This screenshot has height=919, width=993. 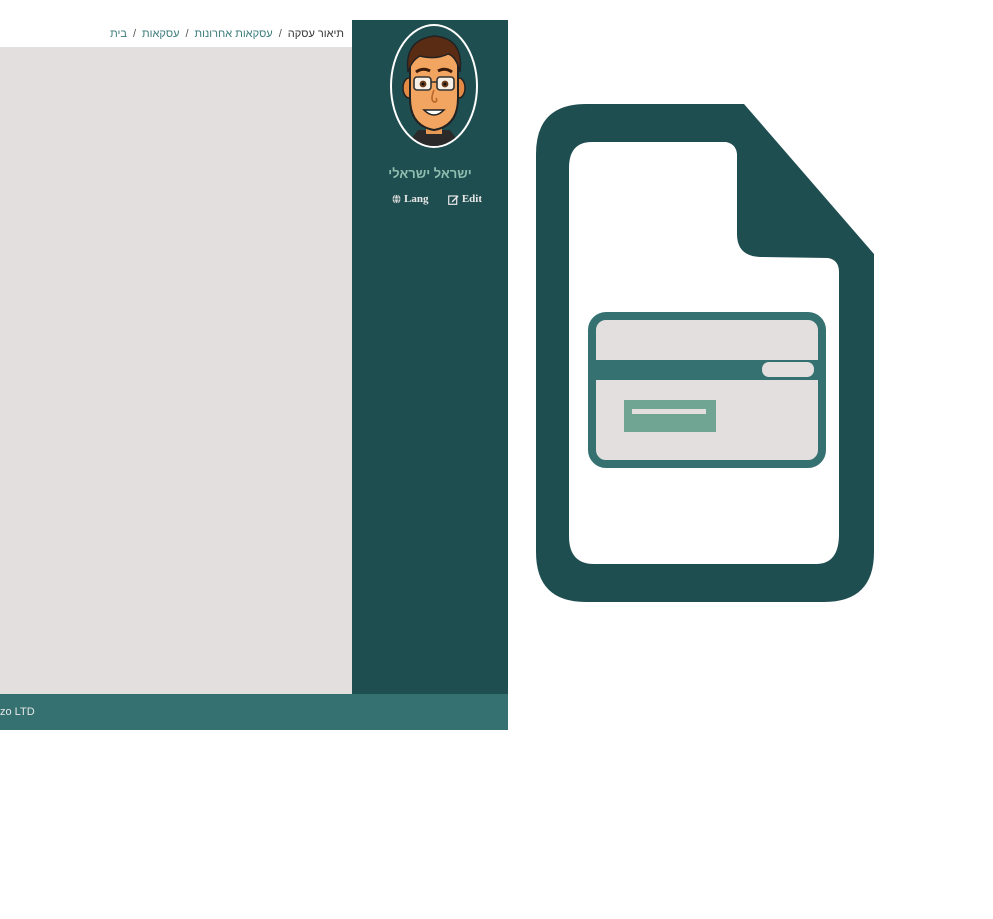 I want to click on edit-button: Edit, so click(x=464, y=199).